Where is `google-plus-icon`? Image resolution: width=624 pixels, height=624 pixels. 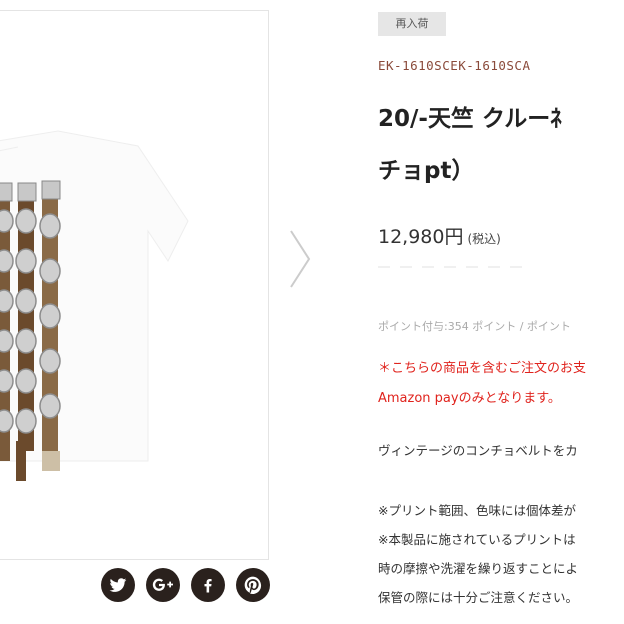 google-plus-icon is located at coordinates (162, 584).